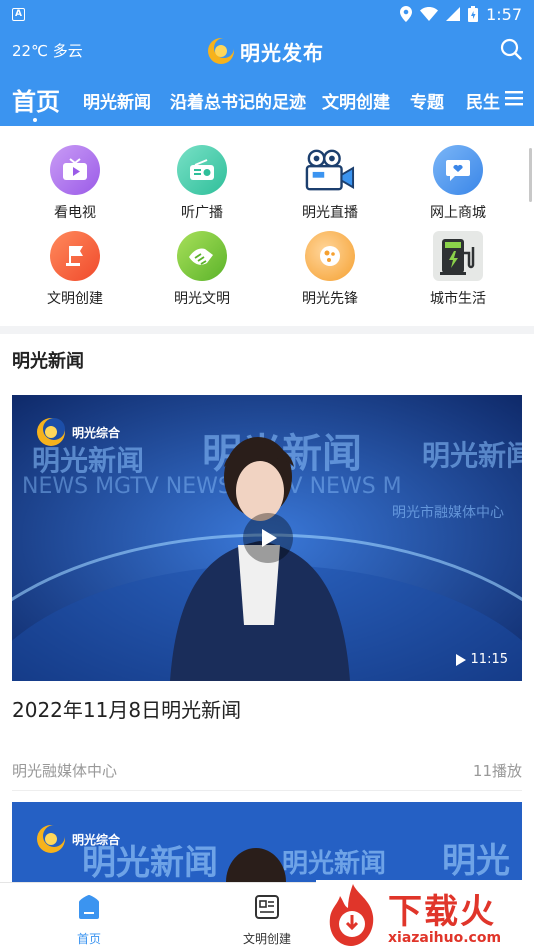 The width and height of the screenshot is (534, 950). I want to click on tab-mingguang-news: 明光新闻, so click(117, 100).